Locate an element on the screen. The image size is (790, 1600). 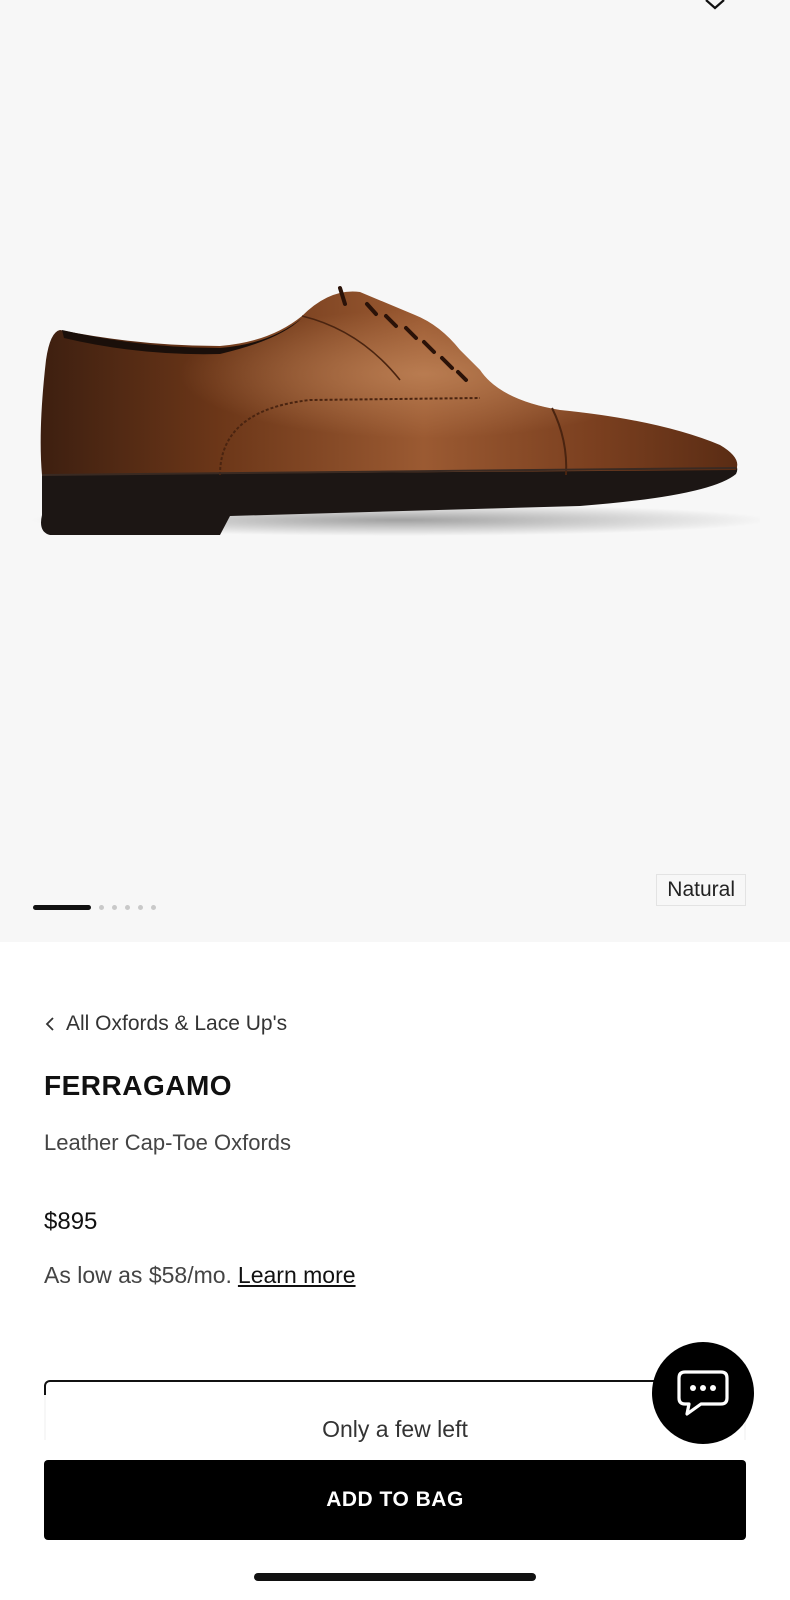
chat-button is located at coordinates (703, 1393).